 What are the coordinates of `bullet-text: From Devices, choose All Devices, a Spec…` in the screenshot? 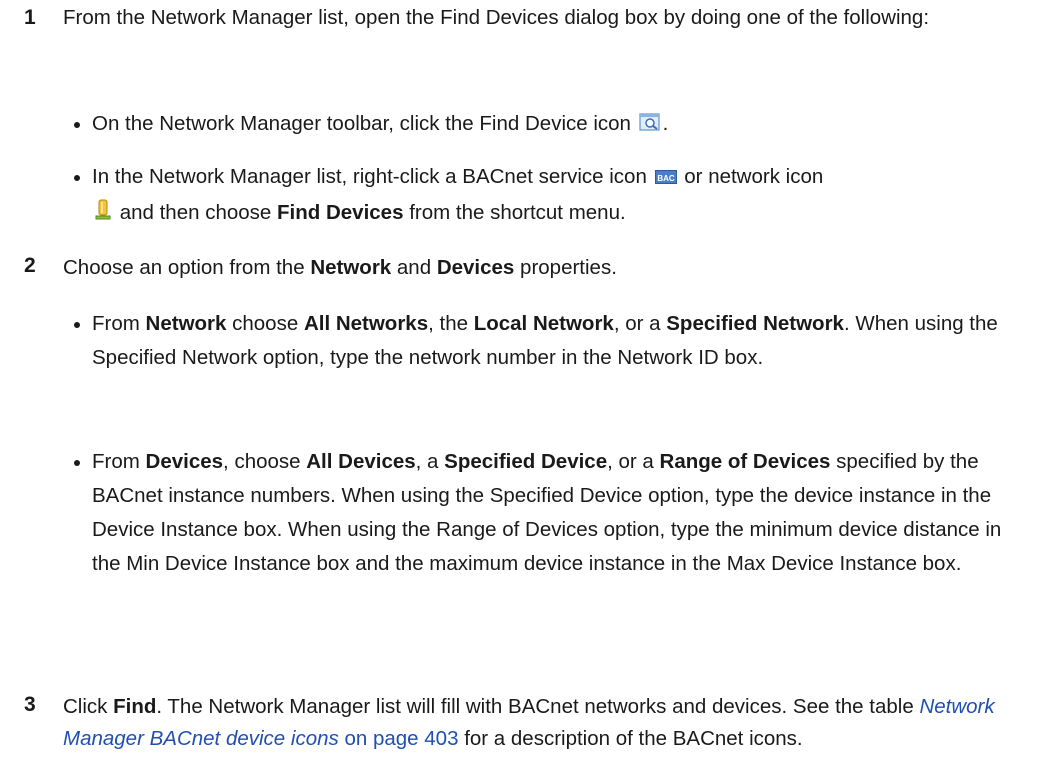 It's located at (547, 512).